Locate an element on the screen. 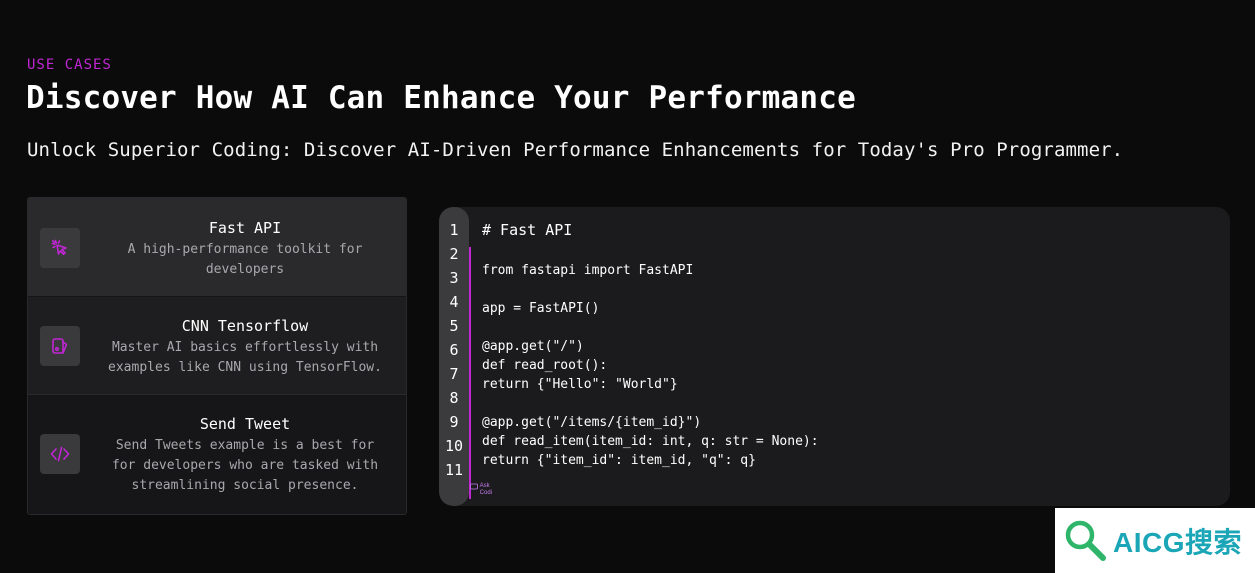 This screenshot has width=1255, height=573. code-line: def read_root(): is located at coordinates (545, 365).